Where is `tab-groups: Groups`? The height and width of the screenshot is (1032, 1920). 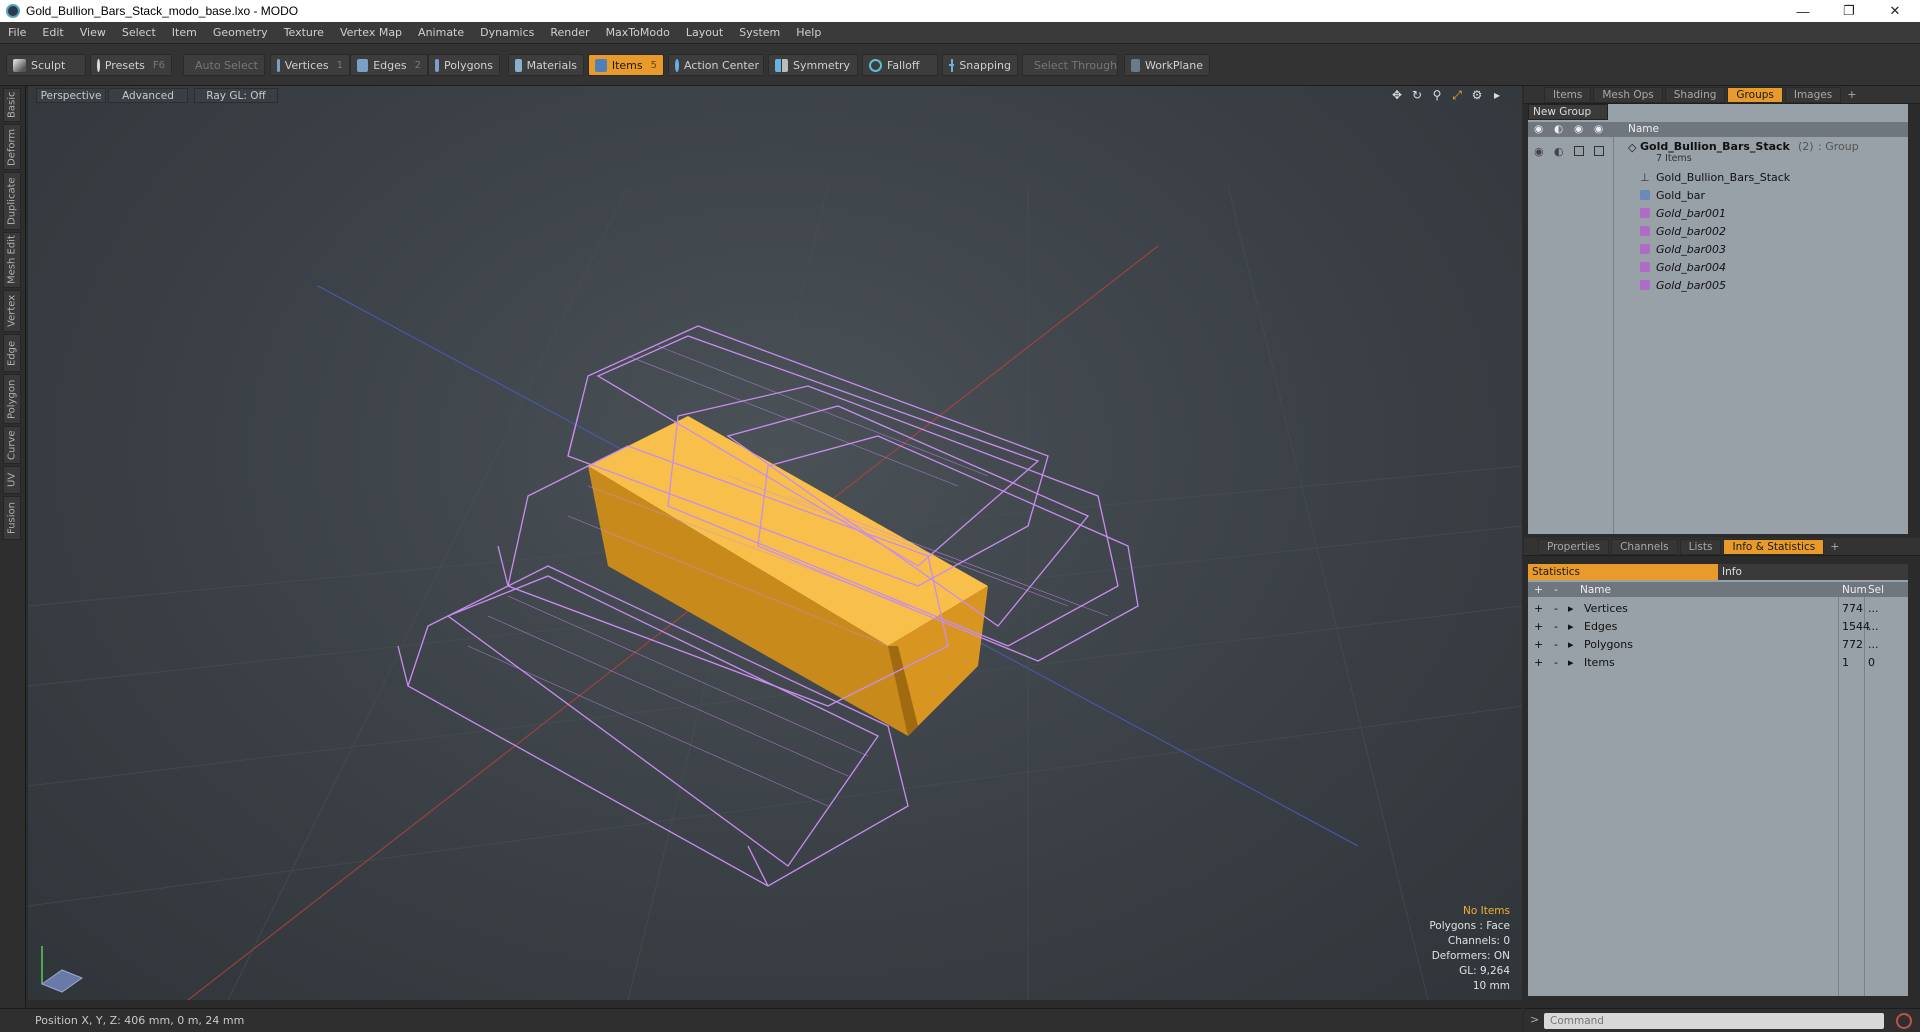
tab-groups: Groups is located at coordinates (1755, 94).